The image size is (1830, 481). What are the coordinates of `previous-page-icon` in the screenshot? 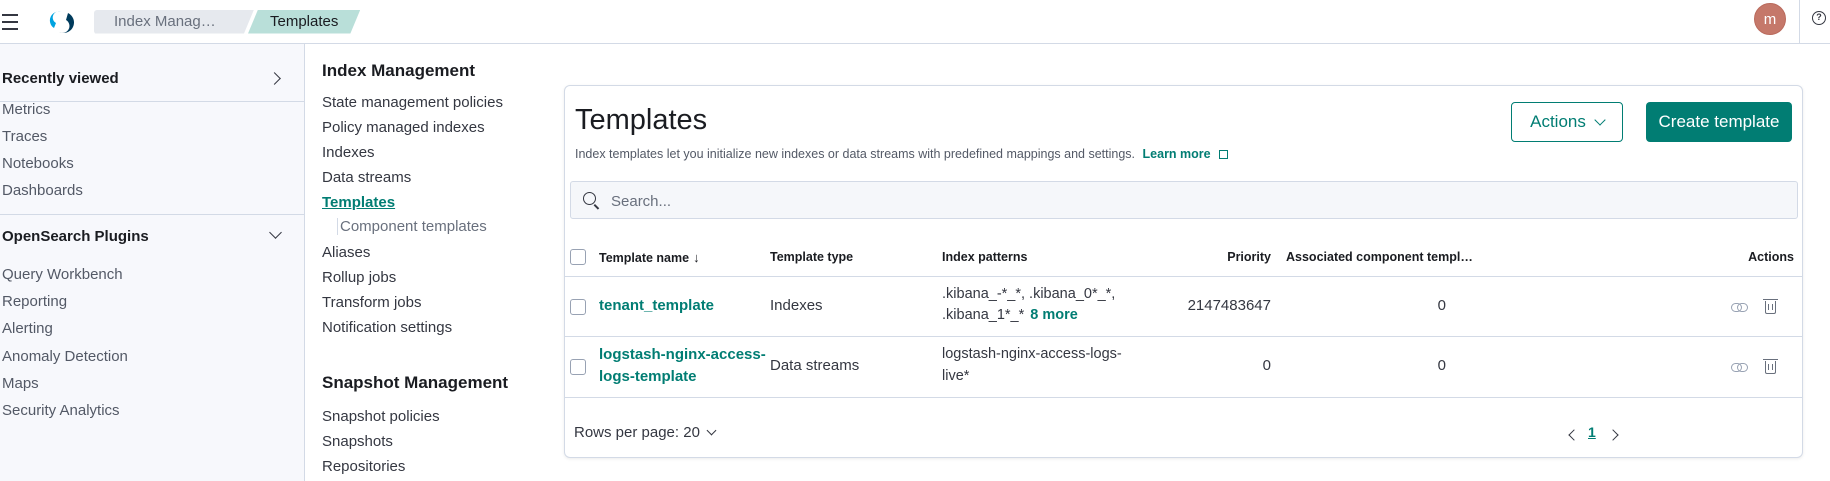 It's located at (1574, 435).